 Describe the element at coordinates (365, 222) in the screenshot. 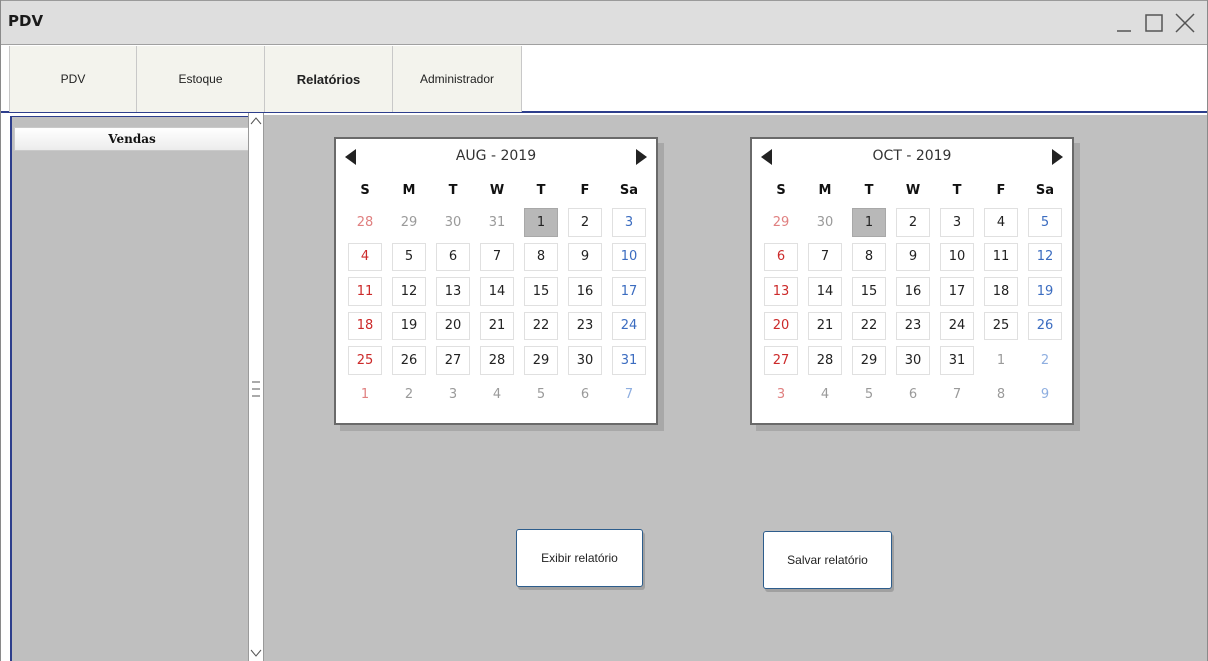

I see `calendar-day-outside: 28` at that location.